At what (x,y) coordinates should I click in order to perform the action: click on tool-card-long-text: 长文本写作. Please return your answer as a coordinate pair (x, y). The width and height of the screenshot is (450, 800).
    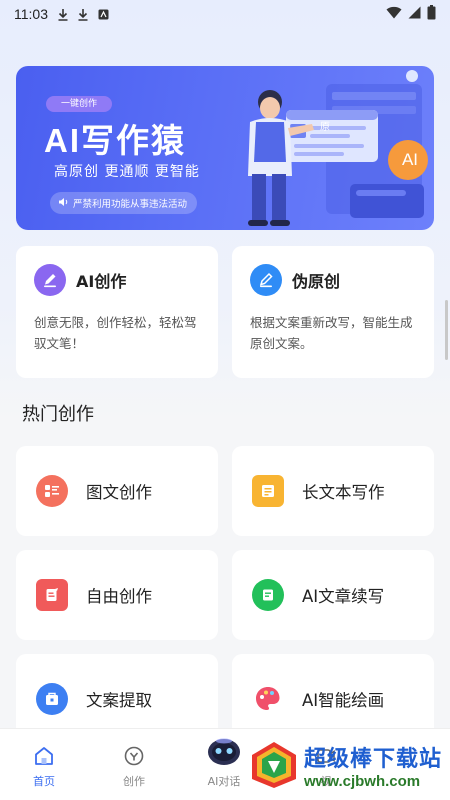
    Looking at the image, I should click on (333, 491).